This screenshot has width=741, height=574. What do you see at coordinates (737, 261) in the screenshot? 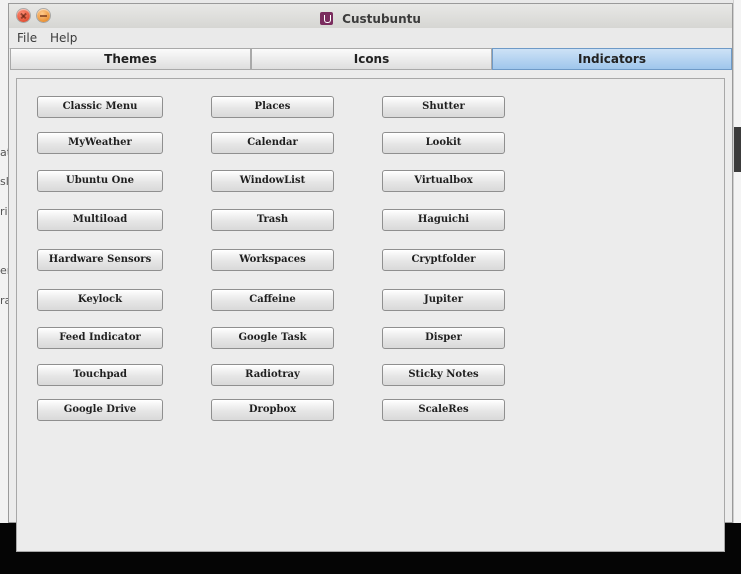
I see `background-window-edge-right` at bounding box center [737, 261].